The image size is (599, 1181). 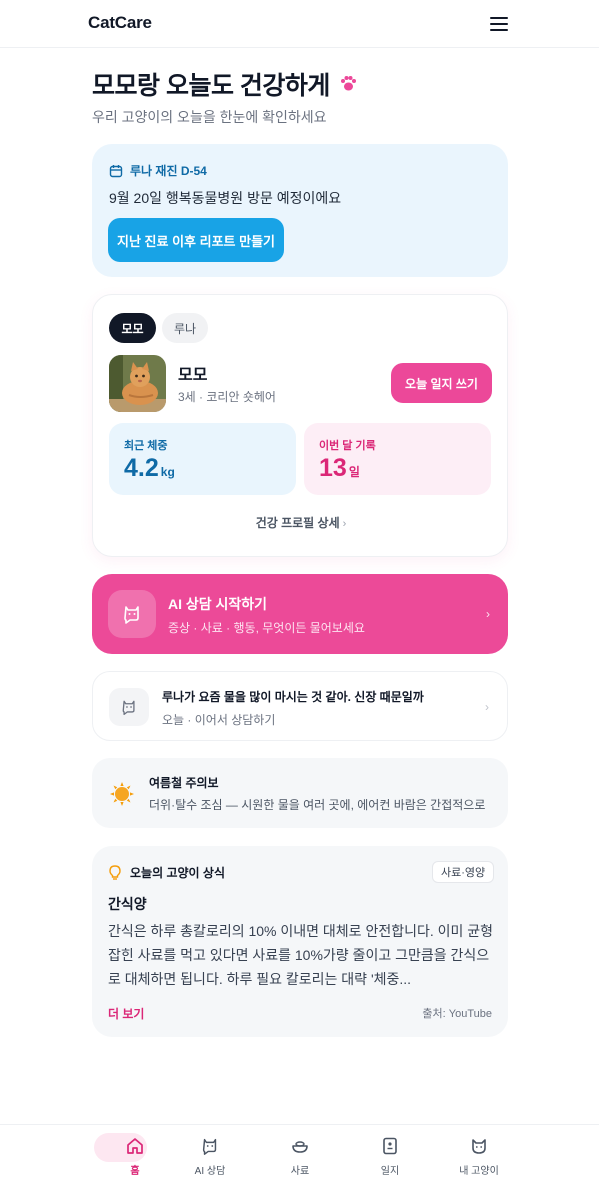 I want to click on page-subtitle: 우리 고양이의 오늘을 한눈에 확인하세요, so click(x=209, y=117).